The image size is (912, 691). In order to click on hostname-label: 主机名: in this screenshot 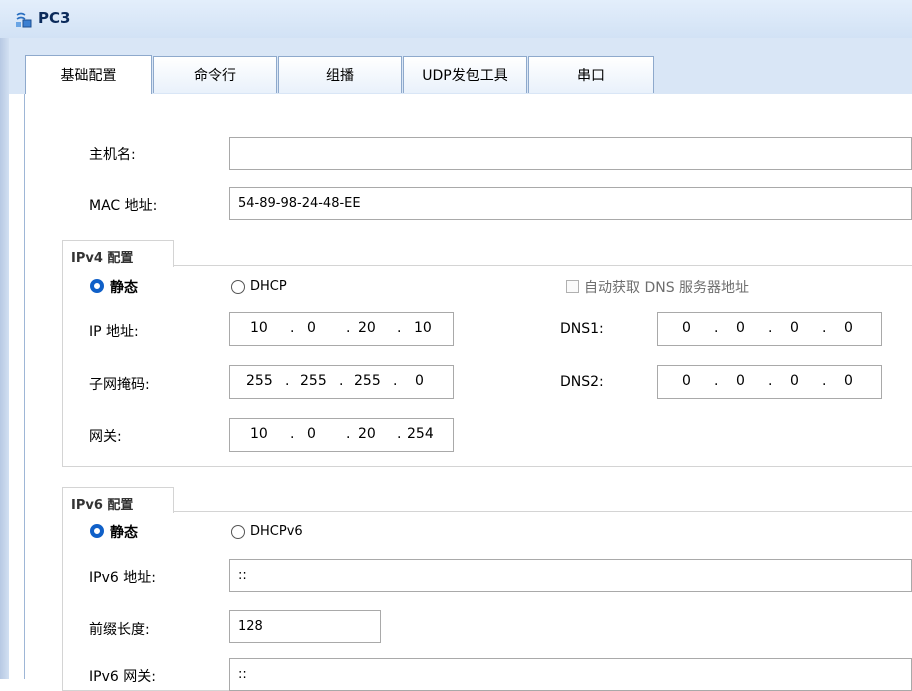, I will do `click(112, 155)`.